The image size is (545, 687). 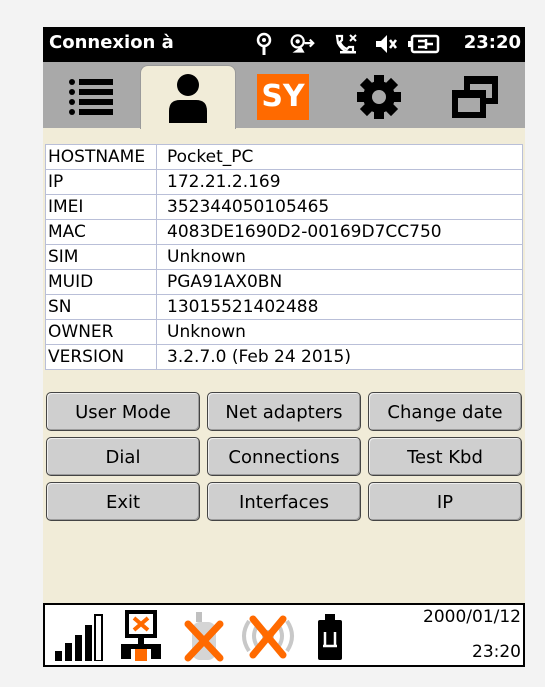 I want to click on list-icon, so click(x=91, y=97).